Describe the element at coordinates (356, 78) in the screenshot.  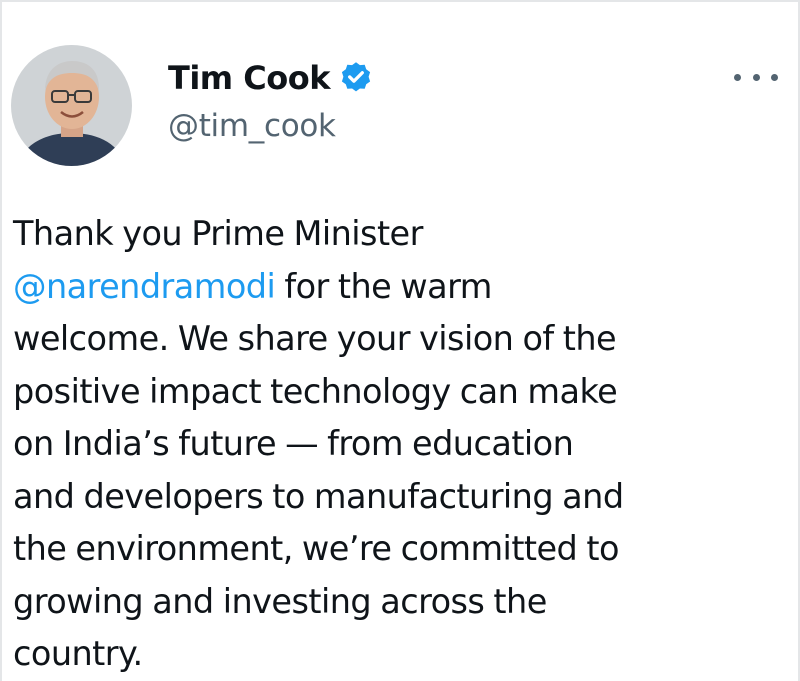
I see `verified-badge-icon` at that location.